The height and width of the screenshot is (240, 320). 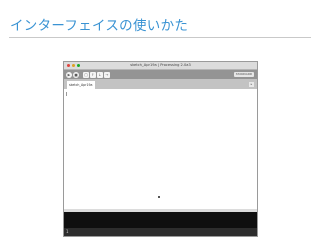 What do you see at coordinates (100, 74) in the screenshot?
I see `save-button: ↓` at bounding box center [100, 74].